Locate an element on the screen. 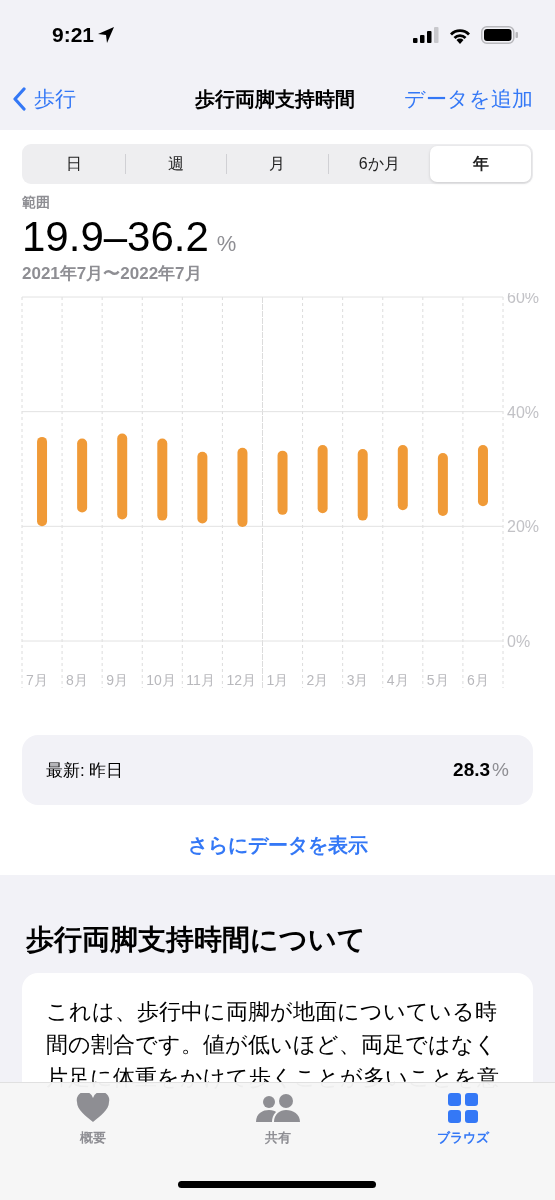  latest-label: 最新: 昨日 is located at coordinates (85, 770).